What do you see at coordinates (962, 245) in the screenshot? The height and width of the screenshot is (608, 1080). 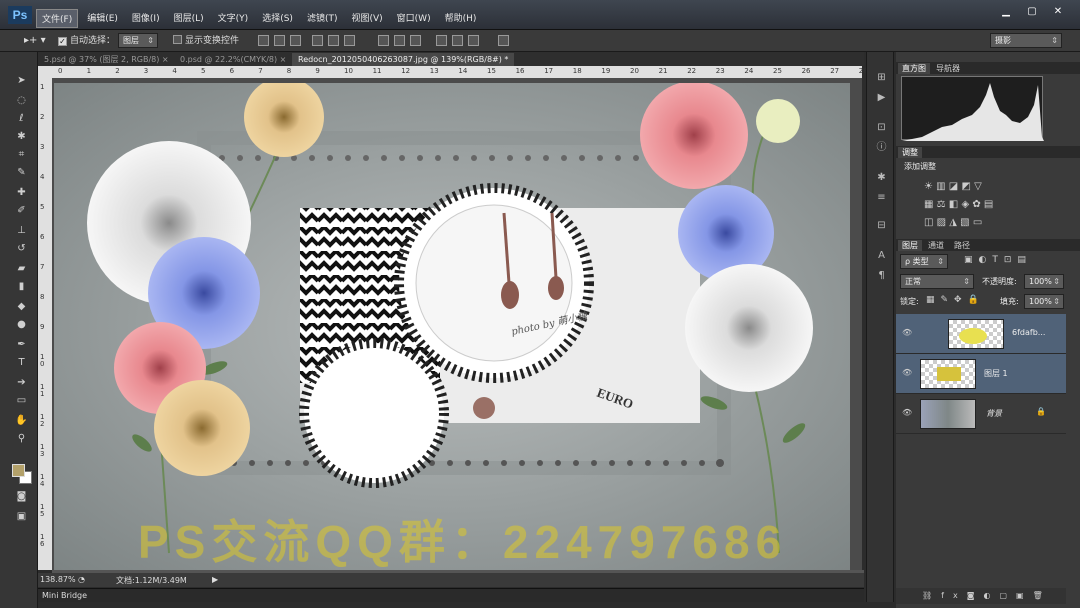 I see `tab-paths: 路径` at bounding box center [962, 245].